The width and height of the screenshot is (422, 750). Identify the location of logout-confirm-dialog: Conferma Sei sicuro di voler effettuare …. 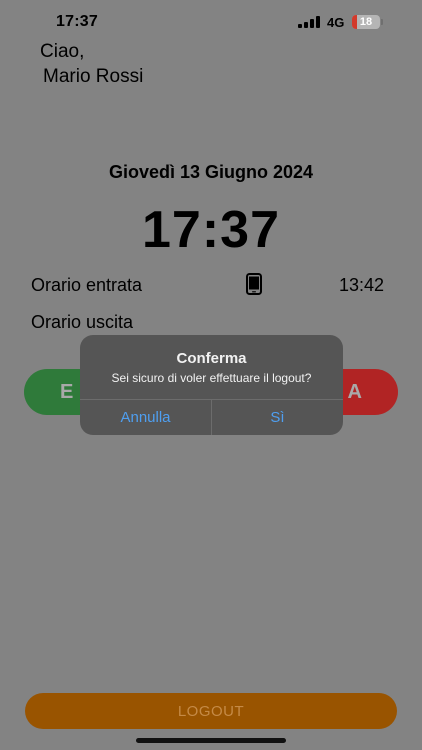
(211, 385).